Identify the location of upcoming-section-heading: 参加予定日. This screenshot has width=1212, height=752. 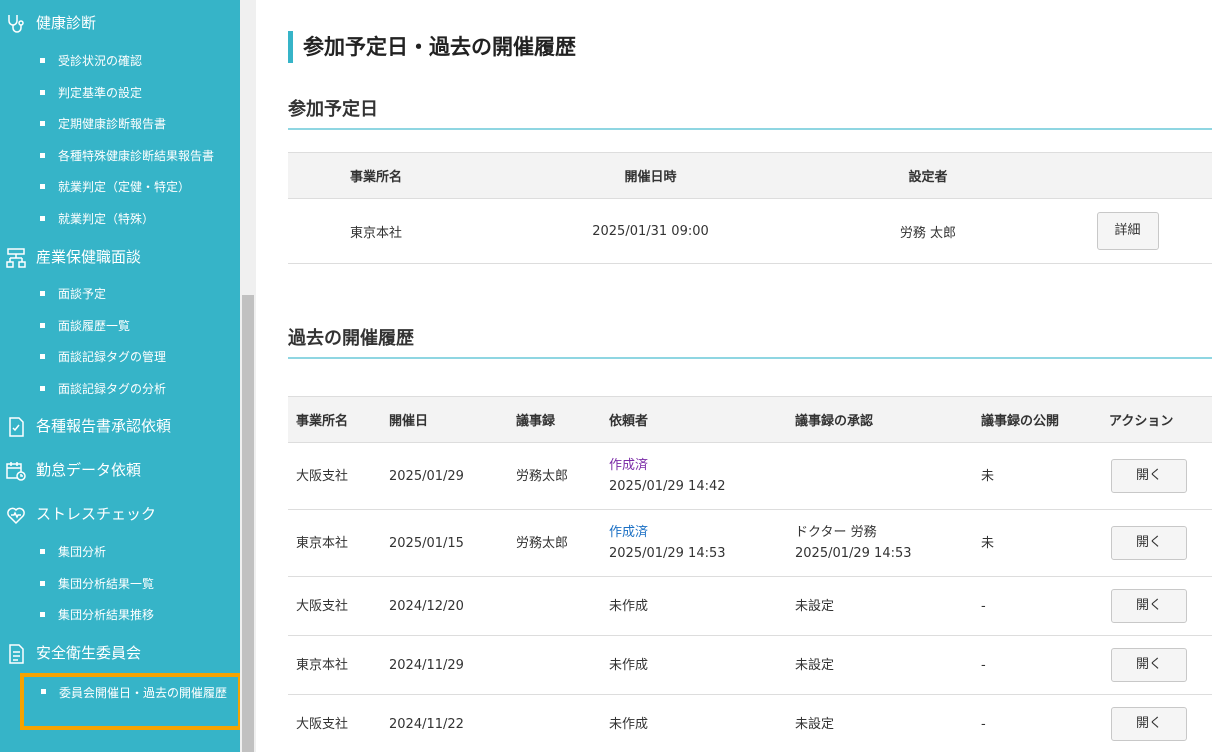
(750, 112).